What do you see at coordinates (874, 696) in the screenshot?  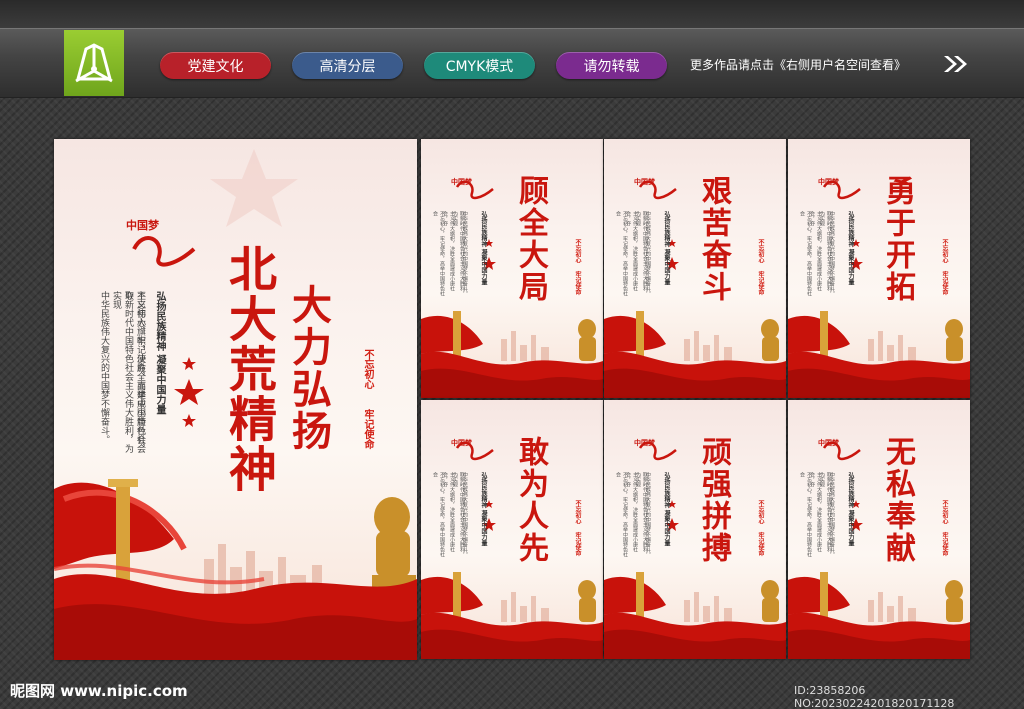 I see `image-id: ID:23858206 NO:20230224201820171128` at bounding box center [874, 696].